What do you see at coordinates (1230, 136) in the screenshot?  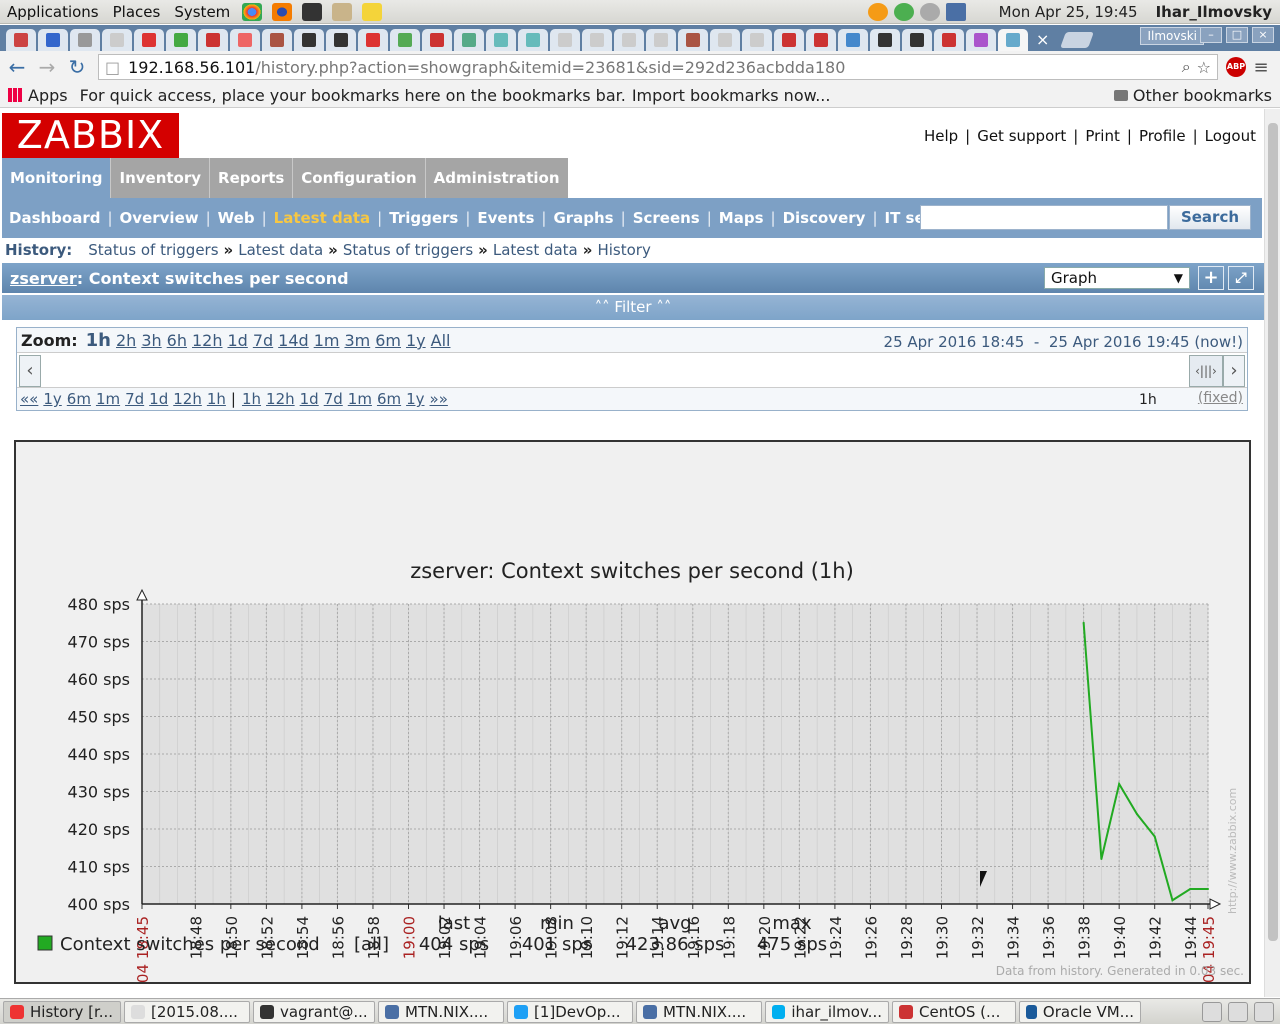 I see `logout-link: Logout` at bounding box center [1230, 136].